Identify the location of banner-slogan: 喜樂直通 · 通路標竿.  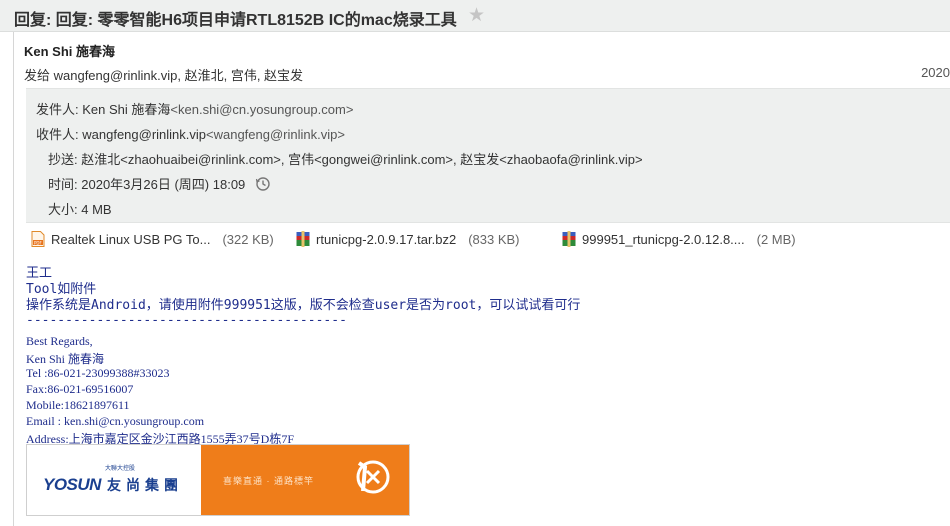
(268, 481).